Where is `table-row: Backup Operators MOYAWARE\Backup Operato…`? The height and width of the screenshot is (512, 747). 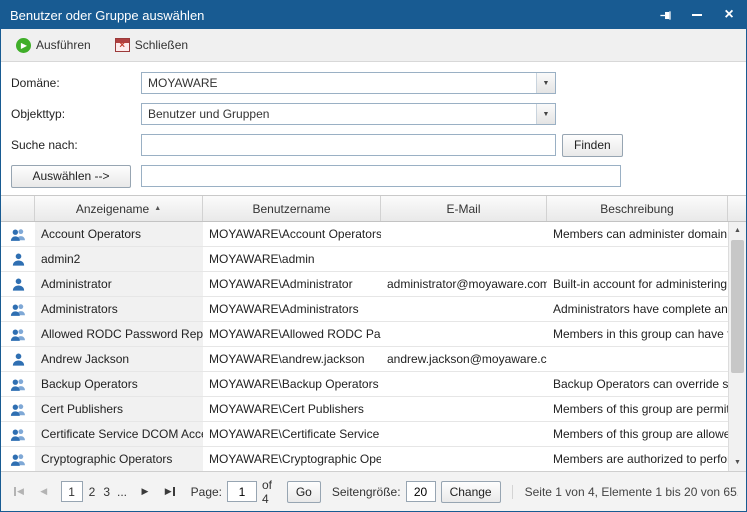 table-row: Backup Operators MOYAWARE\Backup Operato… is located at coordinates (364, 384).